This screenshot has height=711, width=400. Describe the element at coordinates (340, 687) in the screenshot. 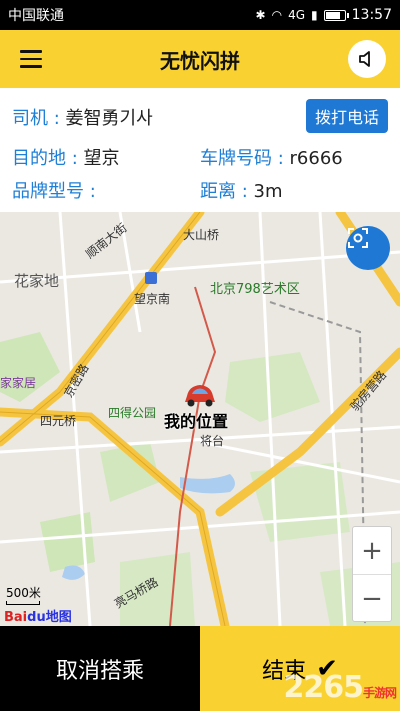

I see `watermark: 2265手游网` at that location.